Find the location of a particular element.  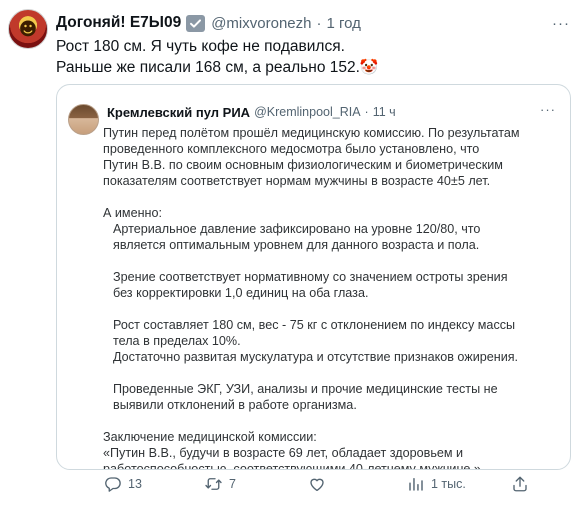

share-button is located at coordinates (520, 484).